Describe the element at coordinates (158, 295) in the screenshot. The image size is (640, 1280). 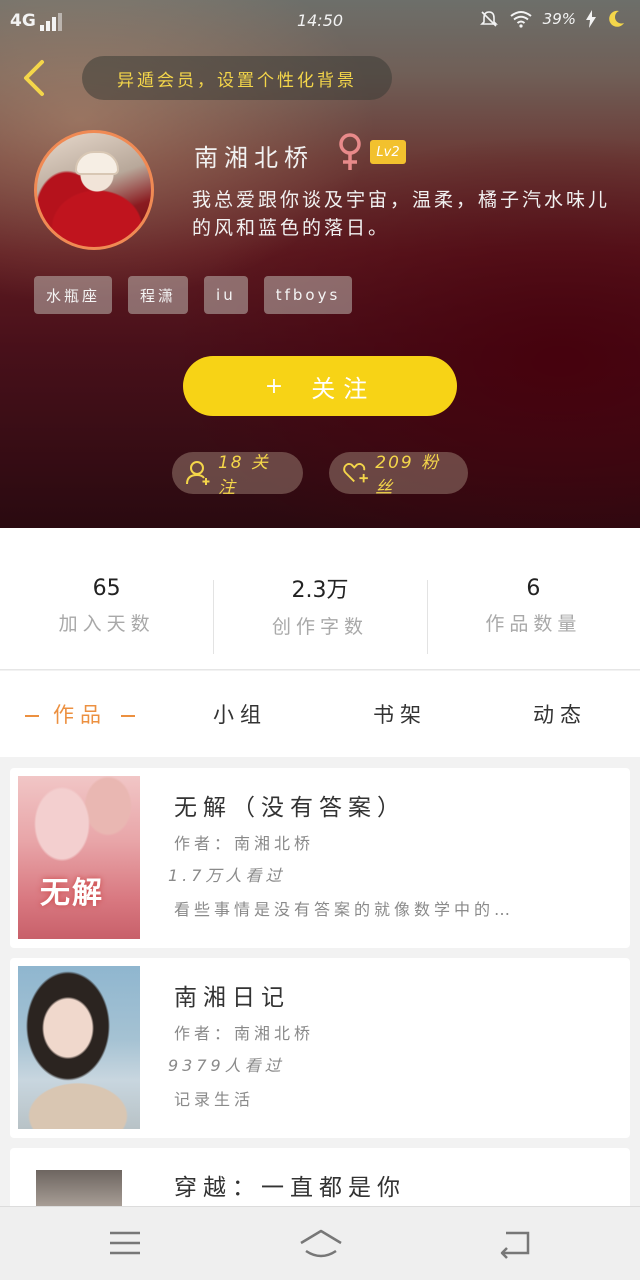
I see `tag-item: 程潇` at that location.